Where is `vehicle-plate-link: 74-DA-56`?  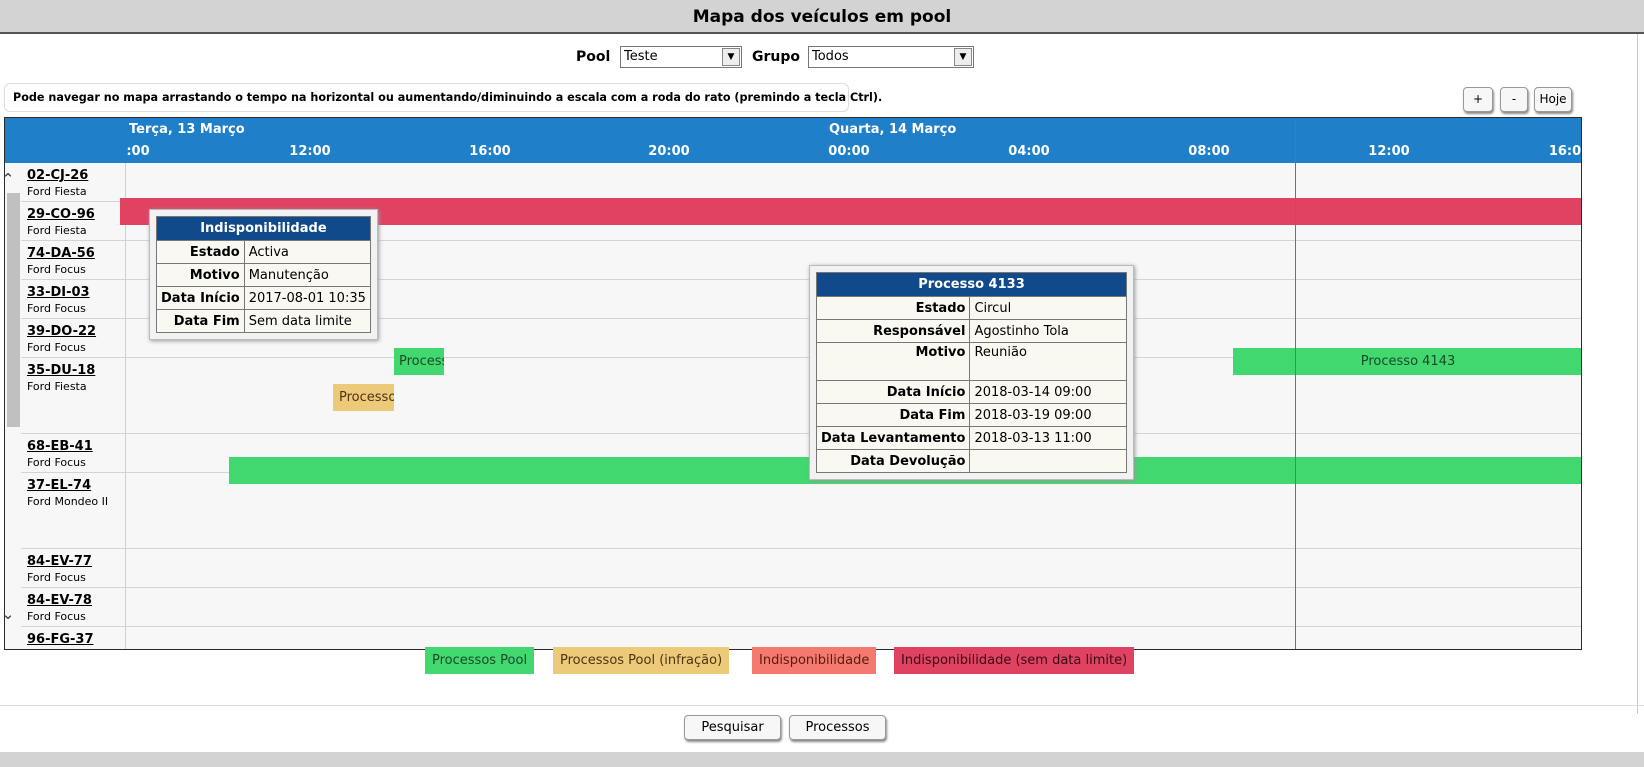 vehicle-plate-link: 74-DA-56 is located at coordinates (61, 253).